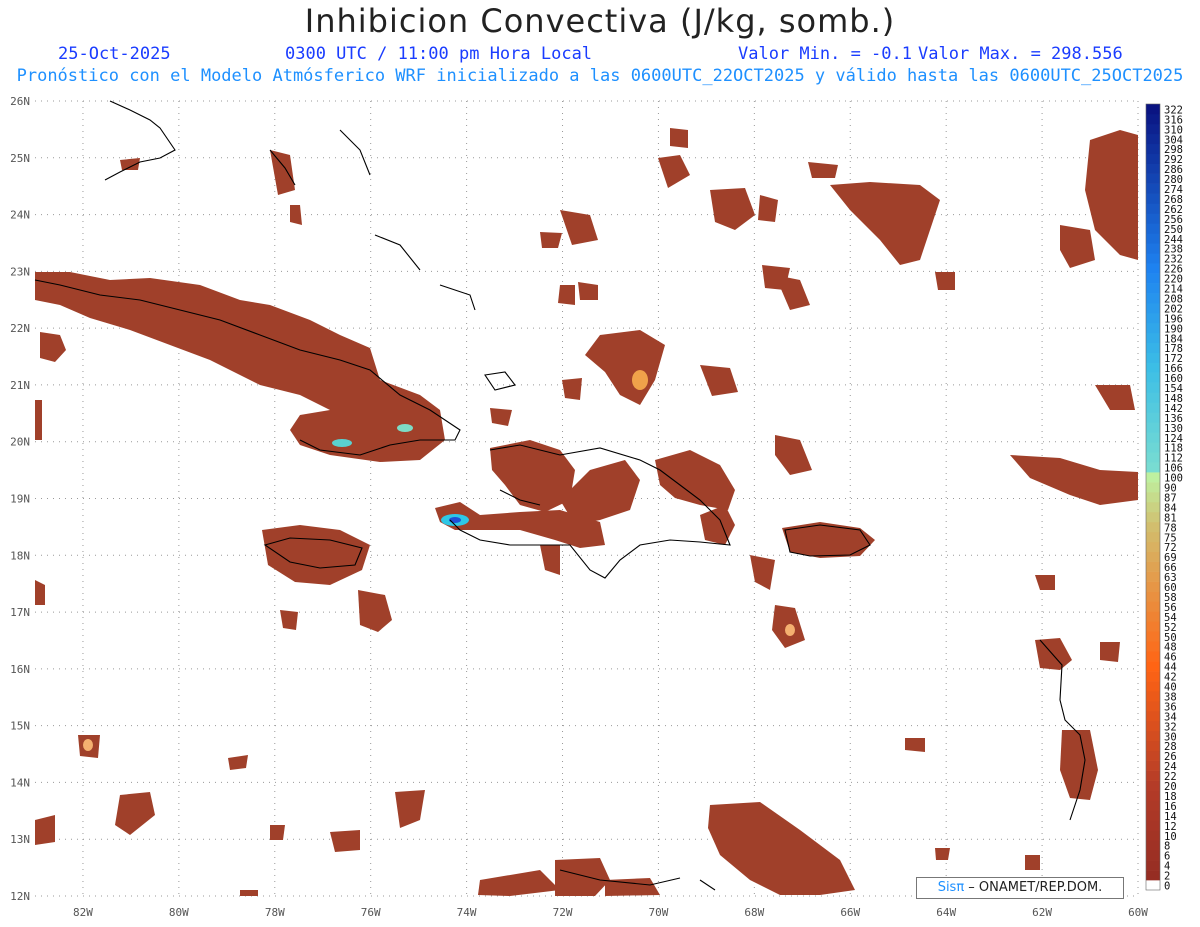 This screenshot has height=927, width=1200. Describe the element at coordinates (20, 839) in the screenshot. I see `lat-tick-label: 13N` at that location.